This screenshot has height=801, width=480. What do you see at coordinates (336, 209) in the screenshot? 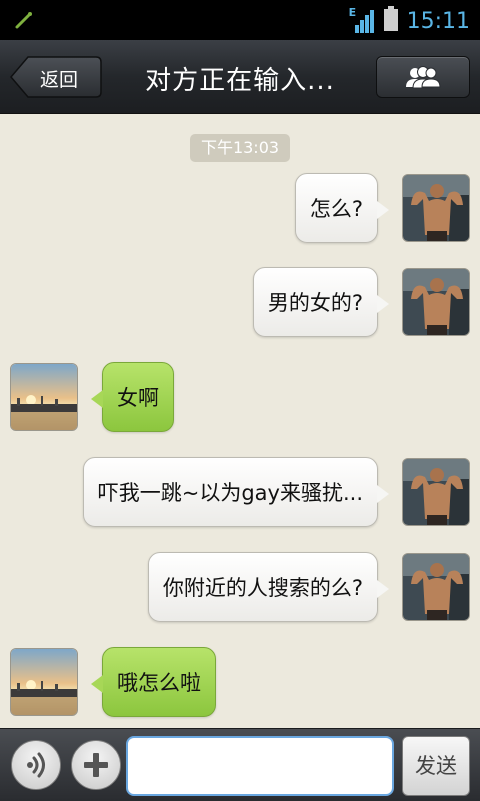
I see `message-text: 怎么?` at bounding box center [336, 209].